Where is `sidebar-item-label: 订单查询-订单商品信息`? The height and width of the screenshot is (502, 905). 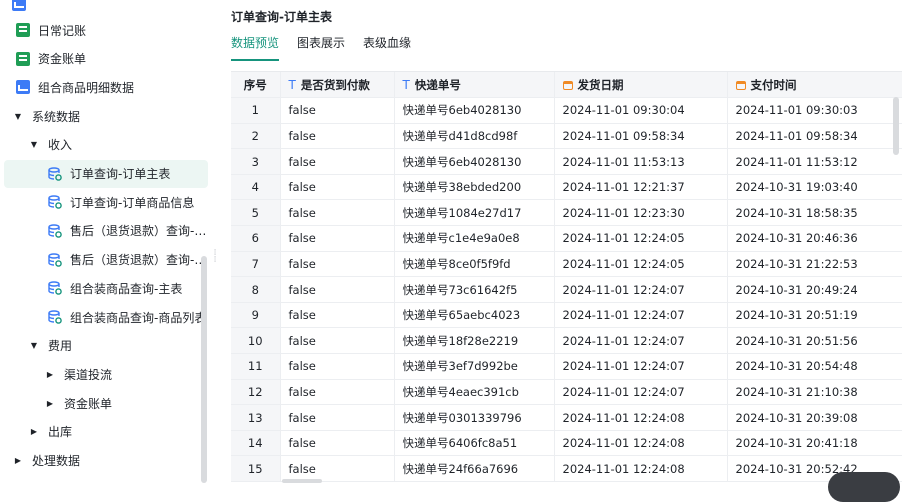
sidebar-item-label: 订单查询-订单商品信息 is located at coordinates (132, 202).